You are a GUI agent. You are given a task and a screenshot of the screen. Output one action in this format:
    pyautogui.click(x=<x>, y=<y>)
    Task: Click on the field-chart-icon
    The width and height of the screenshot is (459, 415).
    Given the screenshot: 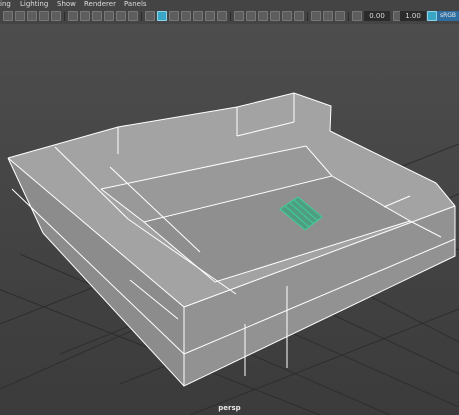 What is the action you would take?
    pyautogui.click(x=121, y=16)
    